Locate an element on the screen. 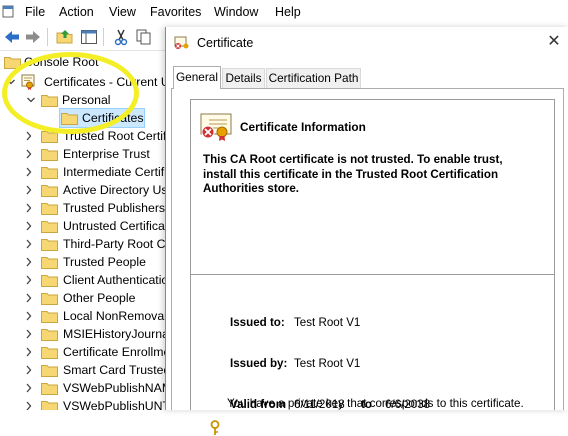 The width and height of the screenshot is (568, 436). tree-item-store: Smart Card Trusted is located at coordinates (84, 370).